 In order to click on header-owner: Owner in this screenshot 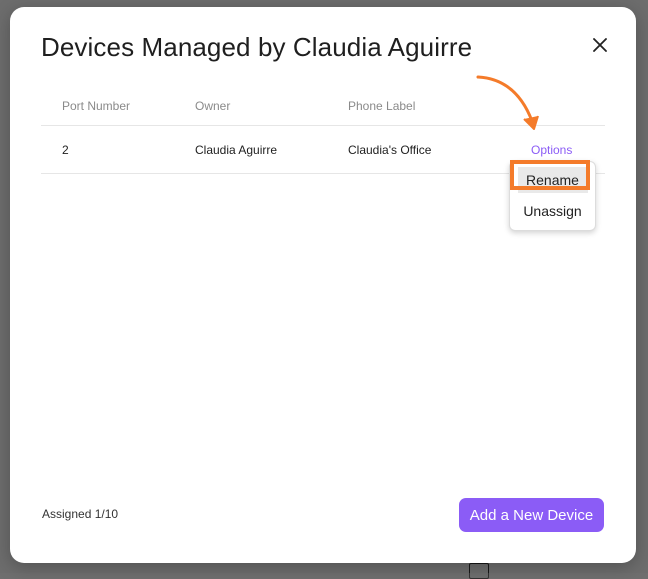, I will do `click(213, 106)`.